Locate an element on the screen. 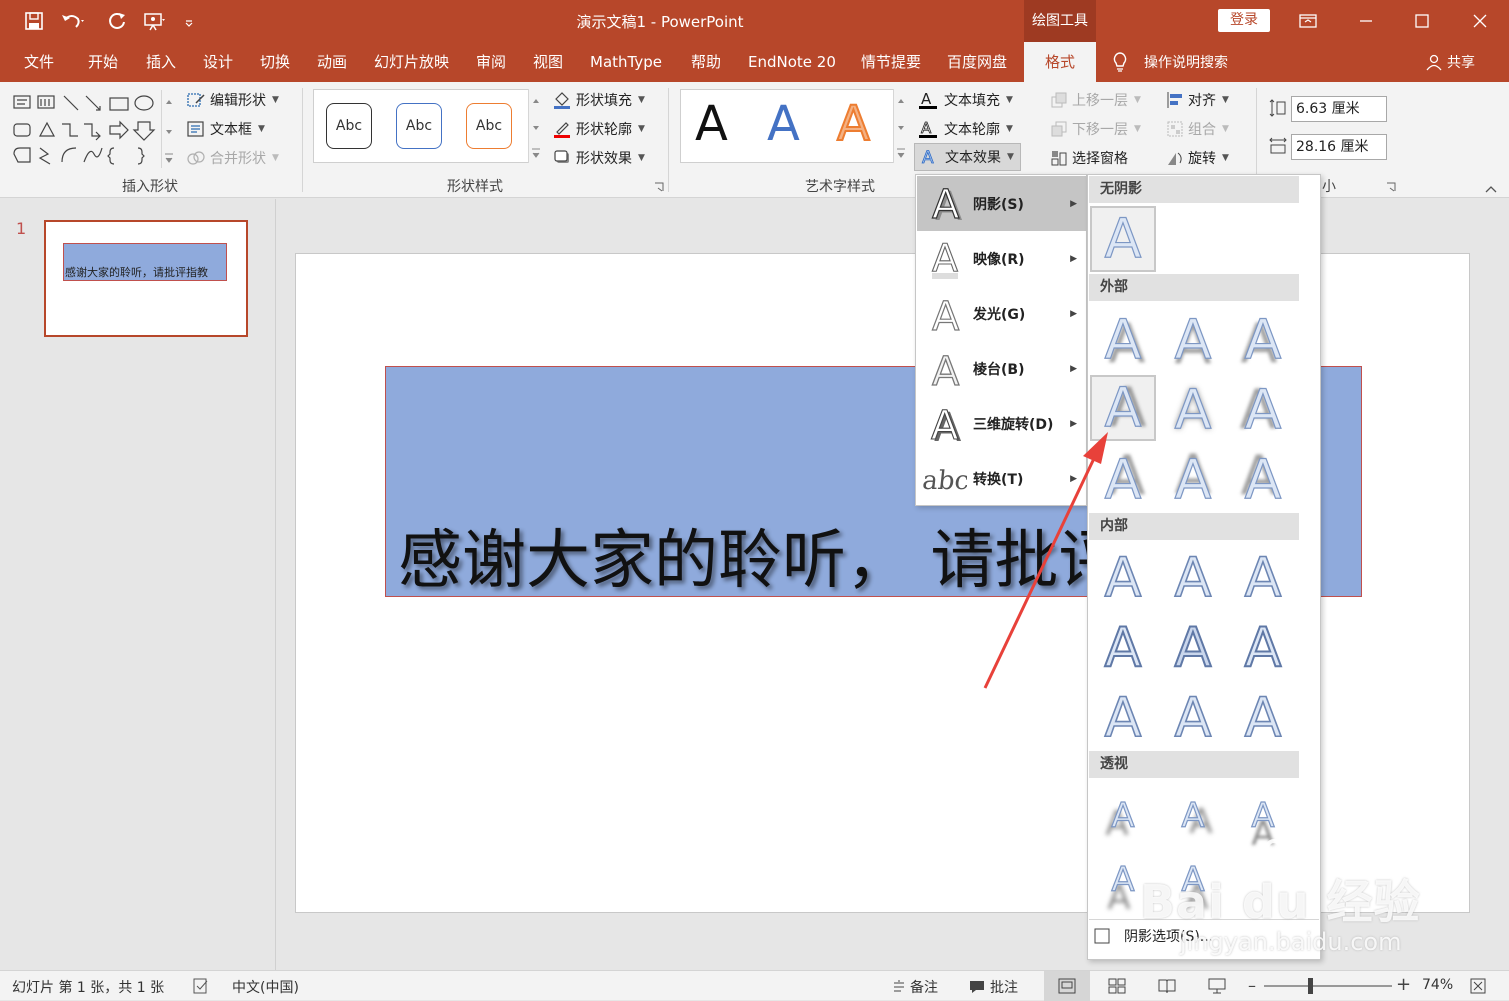 The height and width of the screenshot is (1001, 1509). tab-endnote: EndNote 20 is located at coordinates (792, 62).